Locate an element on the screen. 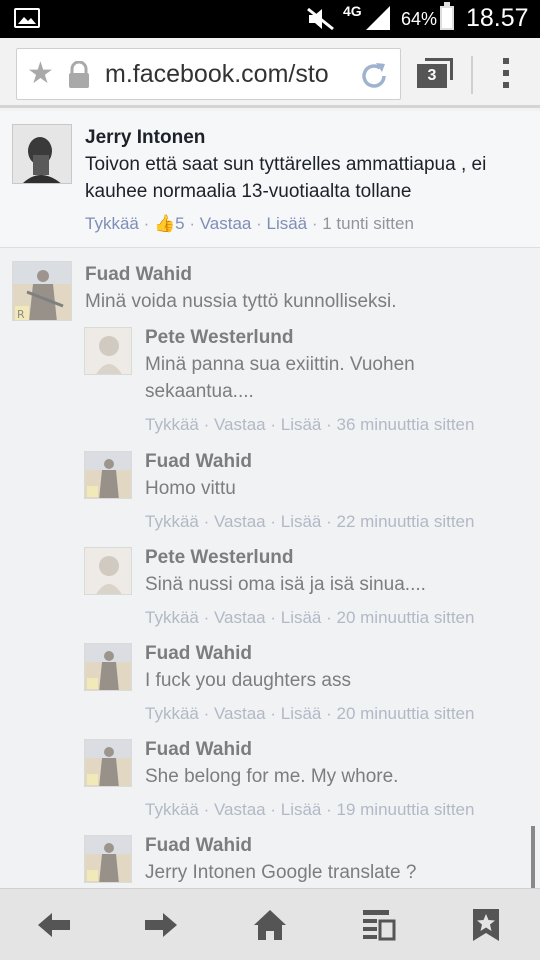 This screenshot has height=960, width=540. reply-text: Homo vittu is located at coordinates (190, 488).